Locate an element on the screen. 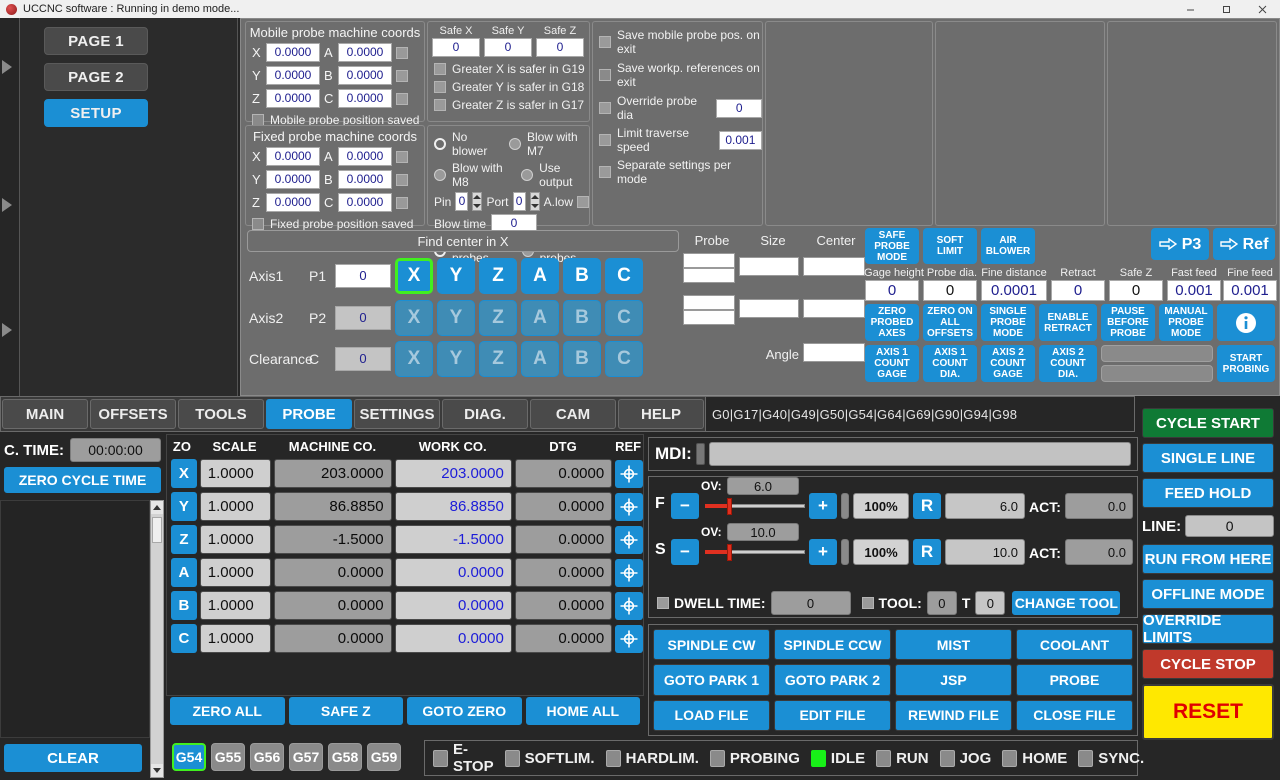  tab-main: MAIN is located at coordinates (45, 414).